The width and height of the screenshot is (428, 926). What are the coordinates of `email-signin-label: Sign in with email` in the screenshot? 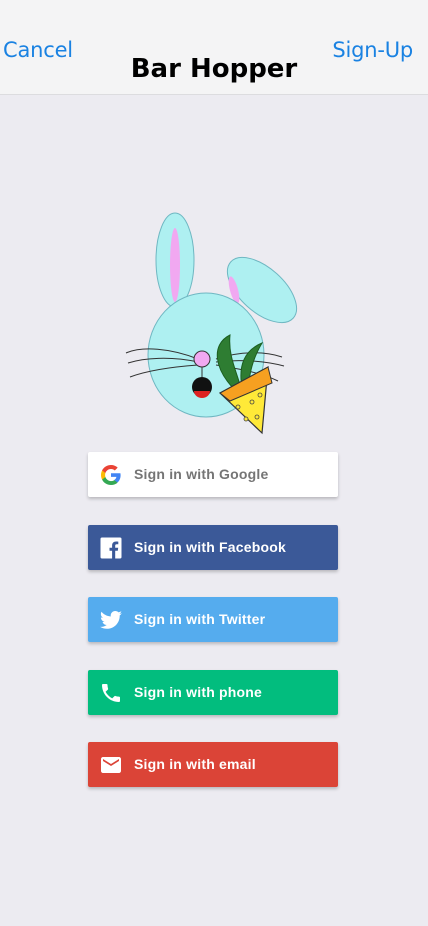 It's located at (195, 764).